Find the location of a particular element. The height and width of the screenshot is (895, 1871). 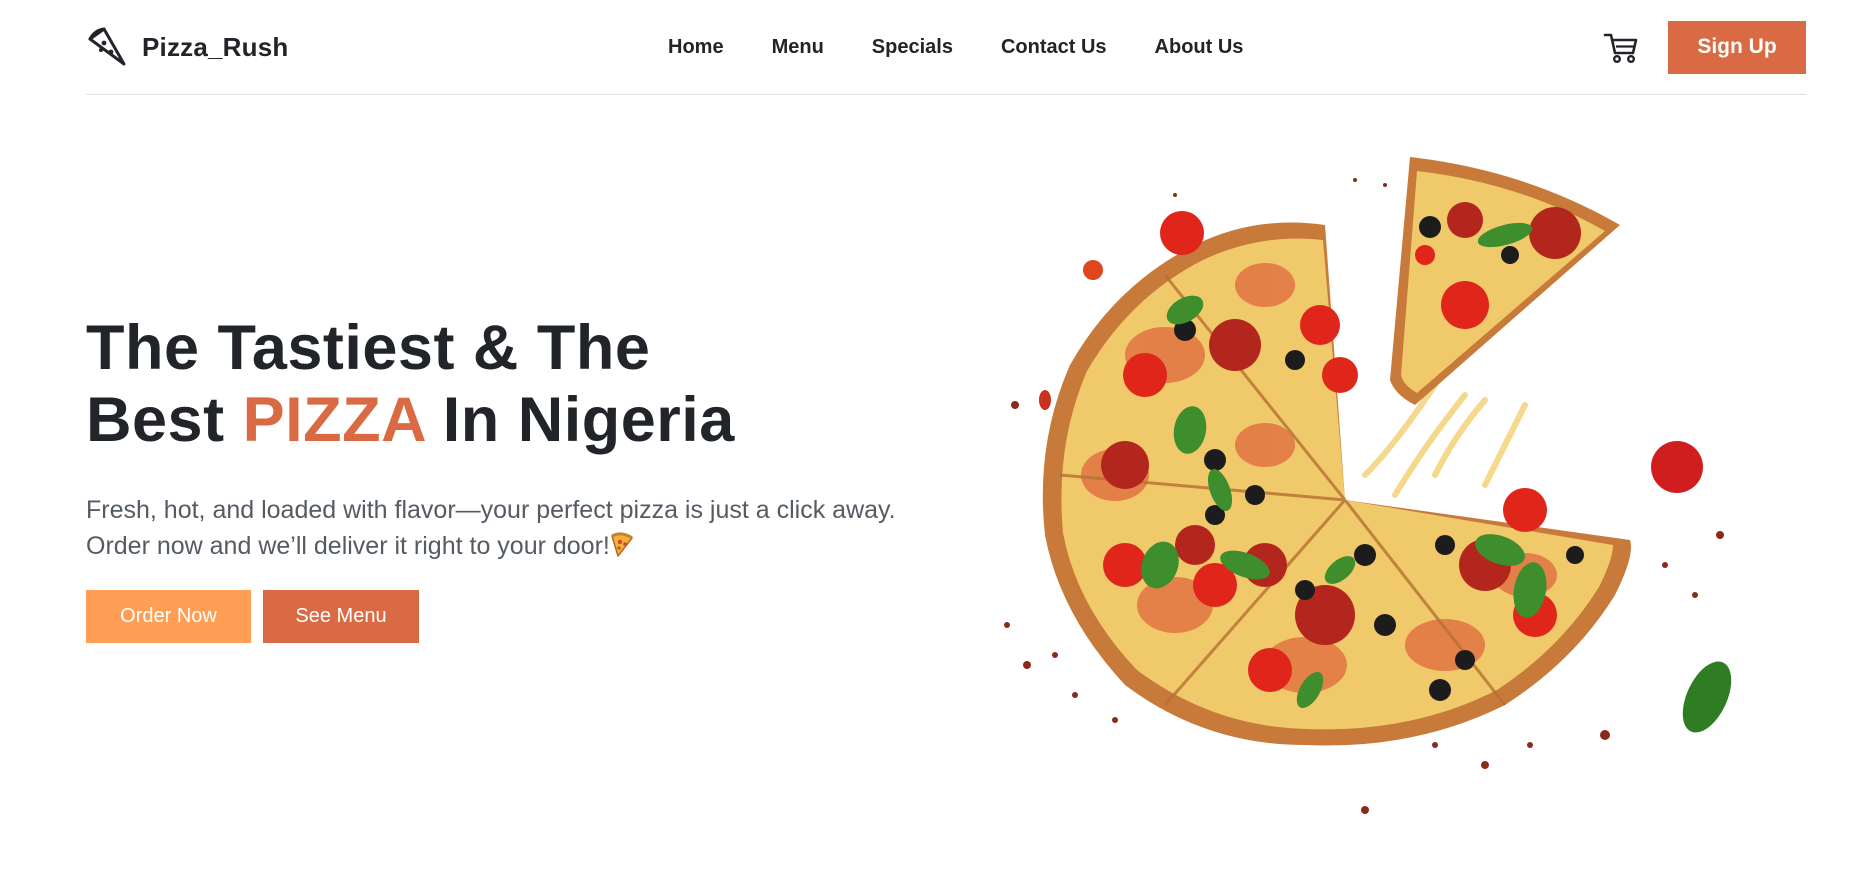

pizza-slice-emoji-icon is located at coordinates (622, 544).